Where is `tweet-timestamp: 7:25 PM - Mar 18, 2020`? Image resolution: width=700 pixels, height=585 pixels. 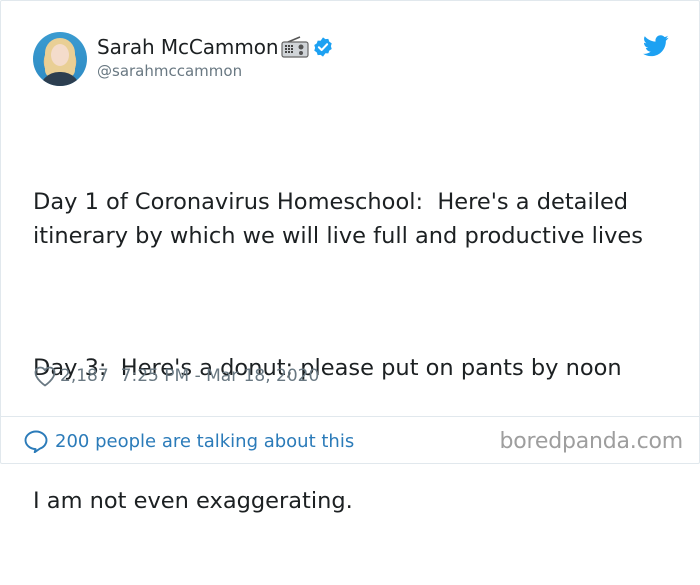 tweet-timestamp: 7:25 PM - Mar 18, 2020 is located at coordinates (220, 376).